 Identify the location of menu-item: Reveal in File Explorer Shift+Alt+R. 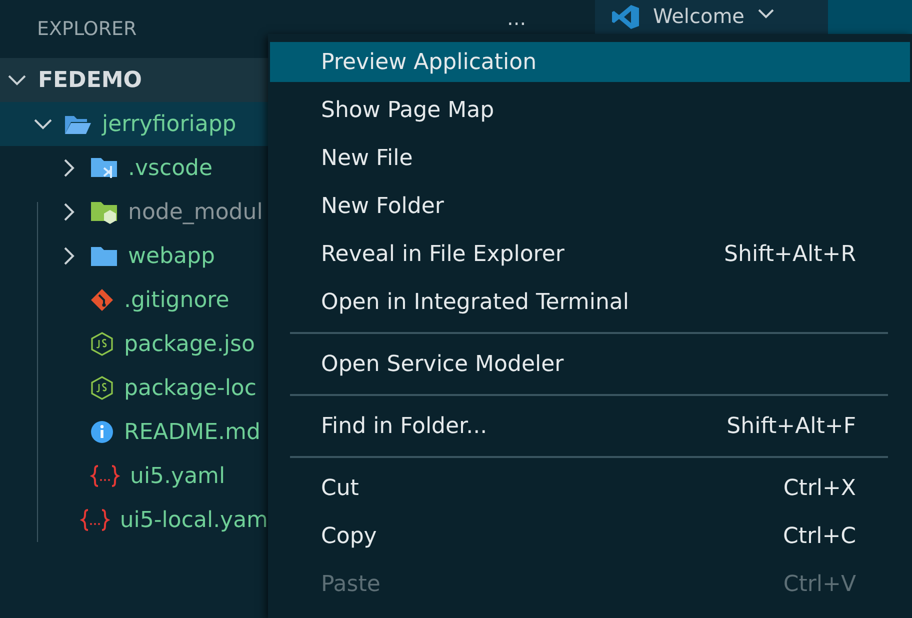
(590, 254).